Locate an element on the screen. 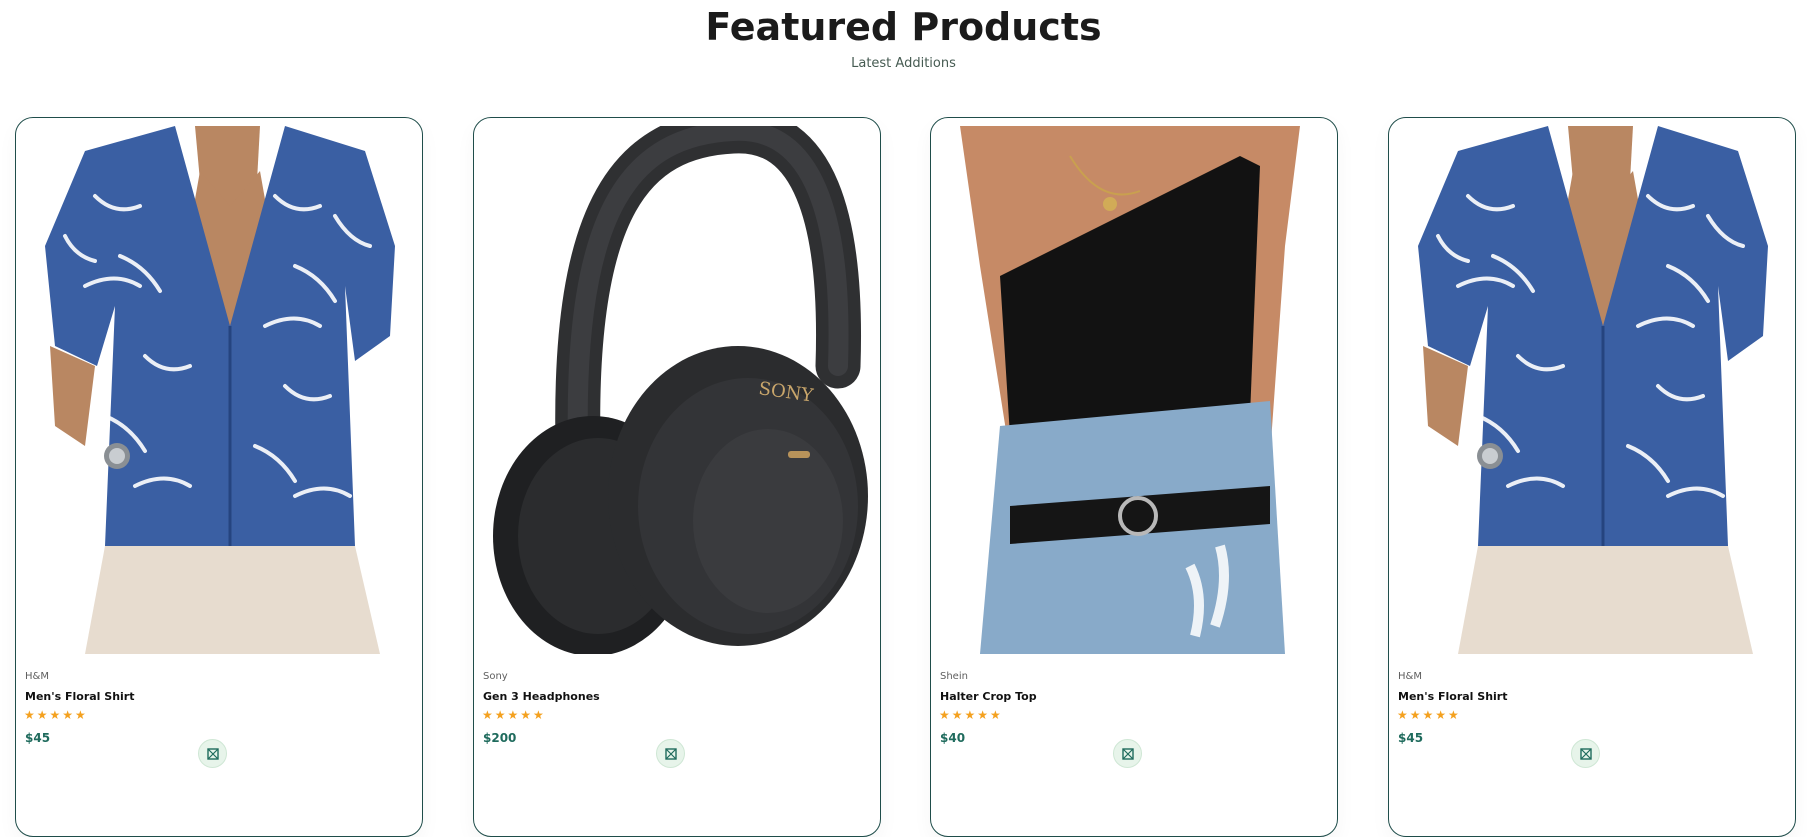 The width and height of the screenshot is (1807, 837). section-subtitle: Latest Additions is located at coordinates (903, 63).